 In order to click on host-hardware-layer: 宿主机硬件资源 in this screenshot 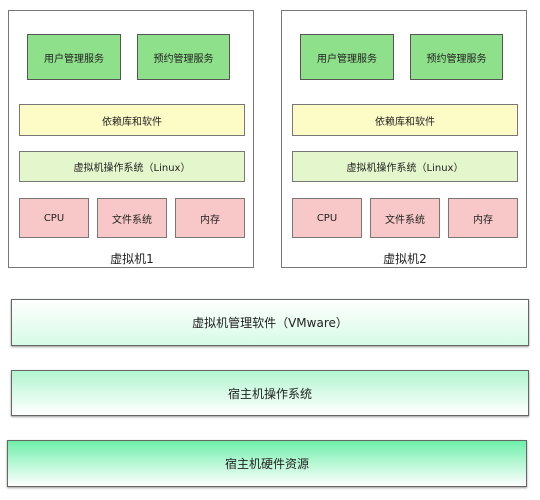, I will do `click(267, 463)`.